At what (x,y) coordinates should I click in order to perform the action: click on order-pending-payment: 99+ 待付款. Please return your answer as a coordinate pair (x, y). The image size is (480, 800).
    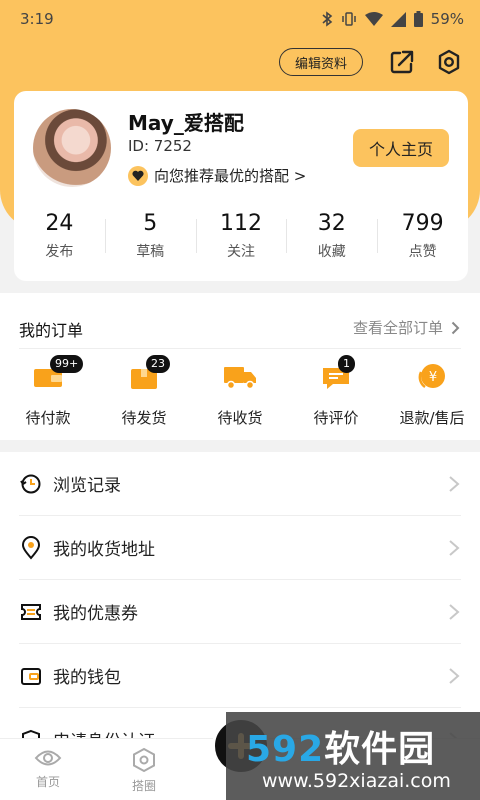
    Looking at the image, I should click on (48, 391).